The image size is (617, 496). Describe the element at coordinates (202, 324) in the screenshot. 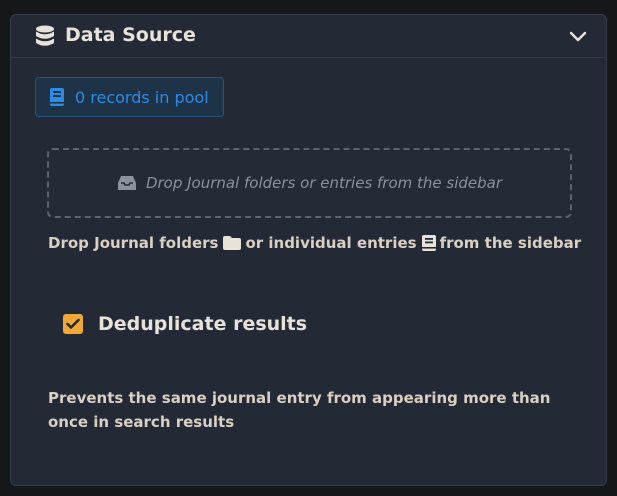

I see `deduplicate-label: Deduplicate results` at that location.